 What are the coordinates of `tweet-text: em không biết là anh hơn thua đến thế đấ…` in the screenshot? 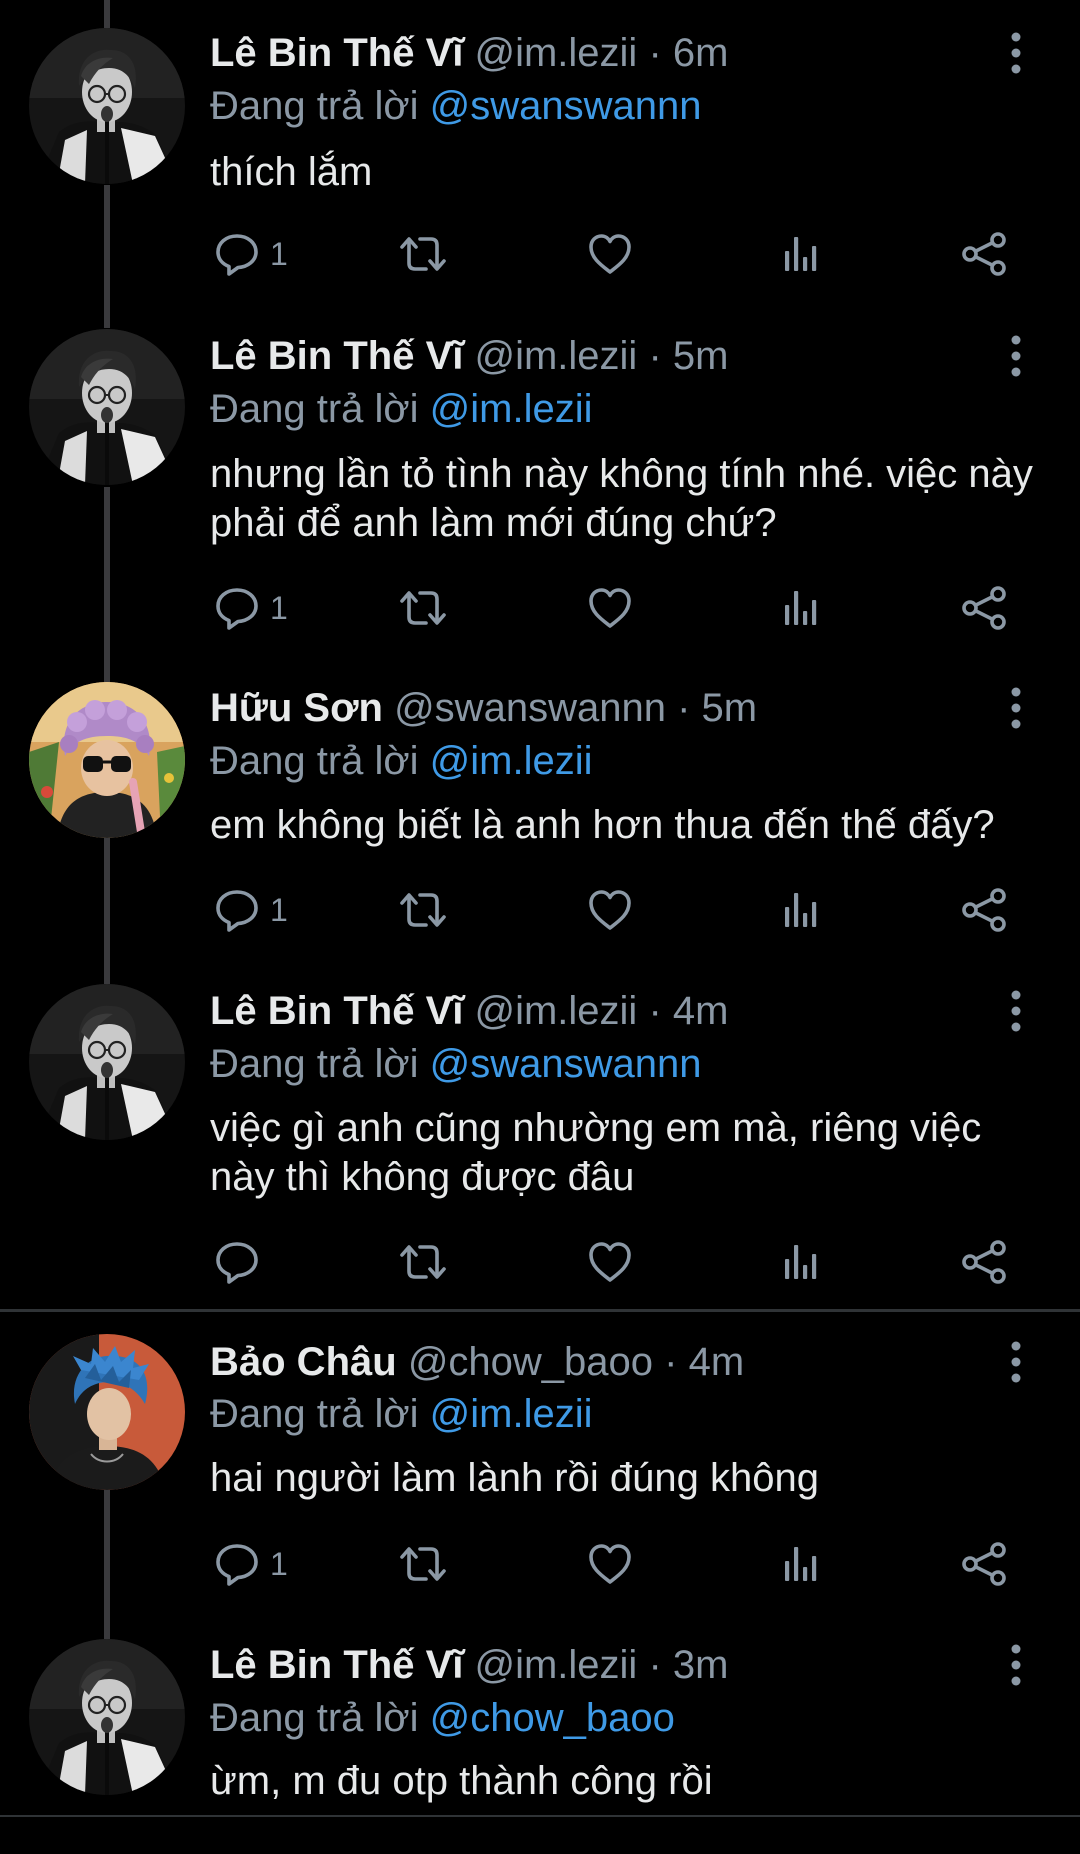 It's located at (602, 825).